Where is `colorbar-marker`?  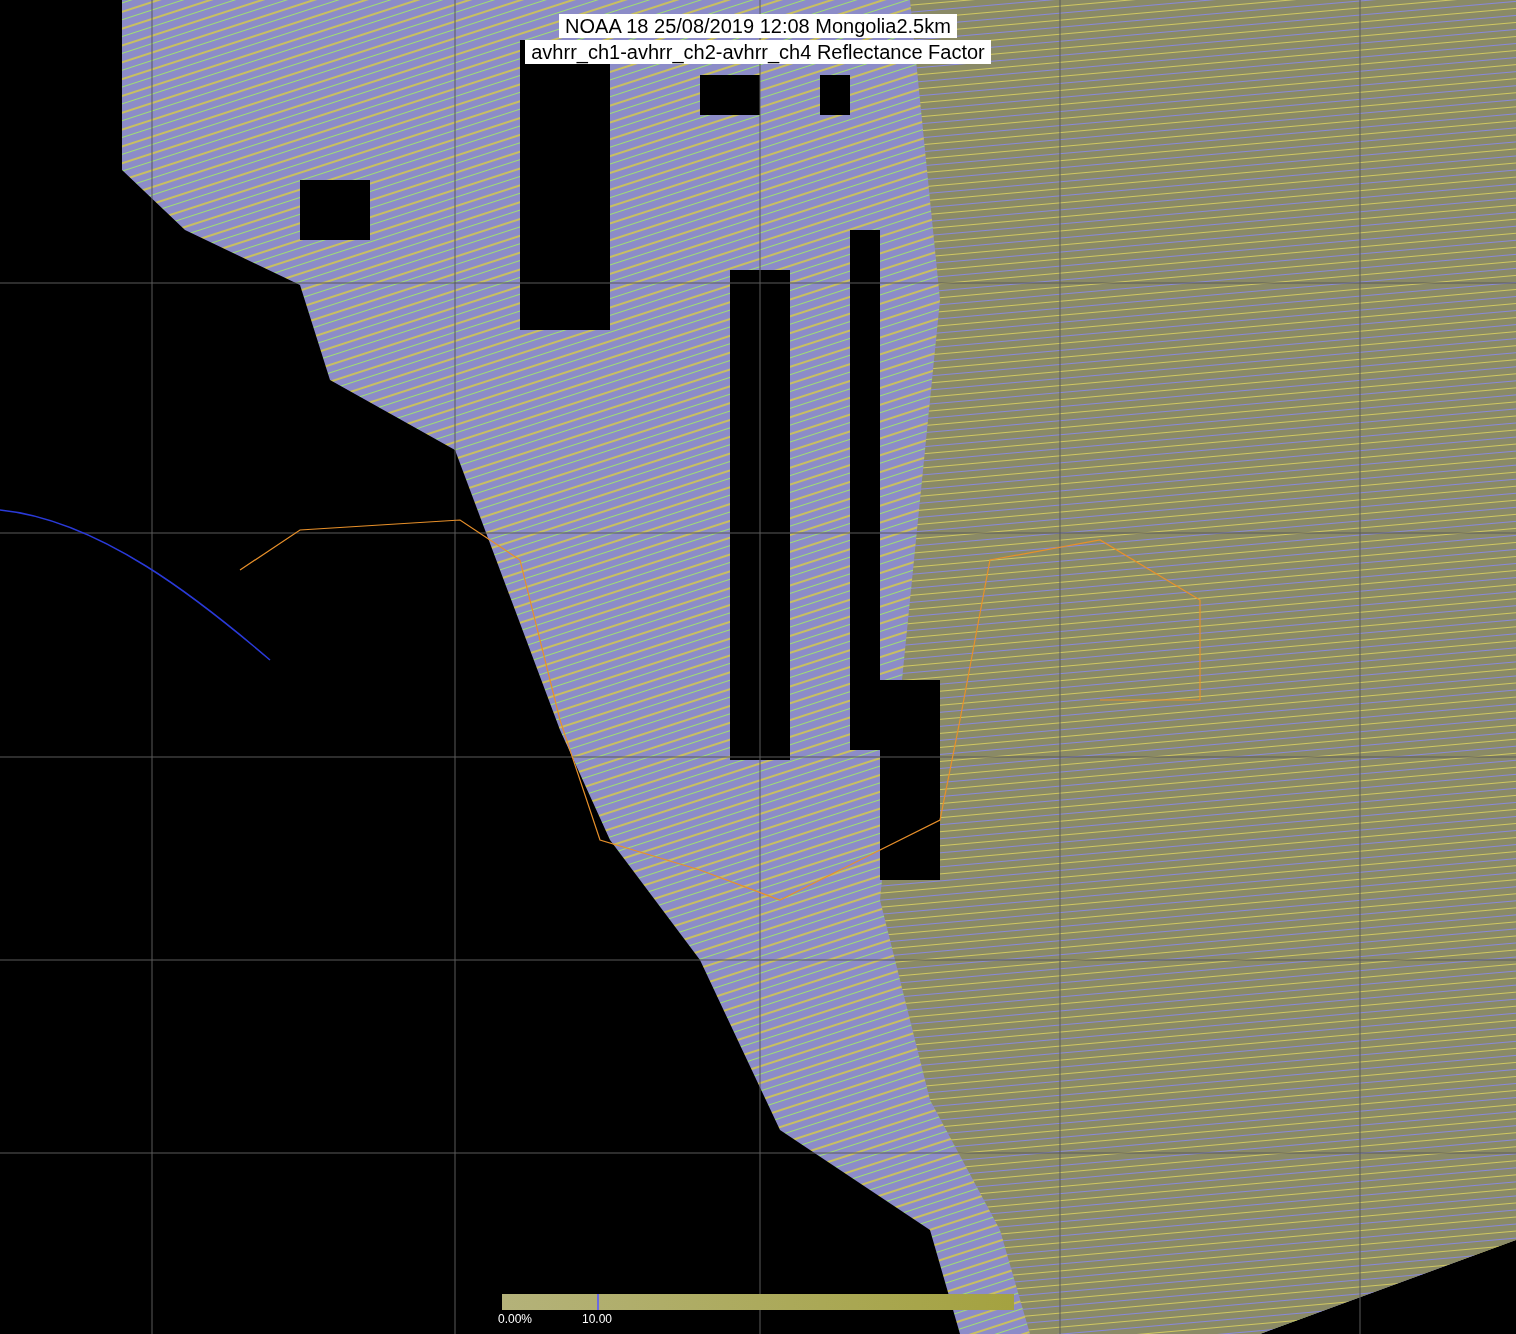 colorbar-marker is located at coordinates (598, 1302).